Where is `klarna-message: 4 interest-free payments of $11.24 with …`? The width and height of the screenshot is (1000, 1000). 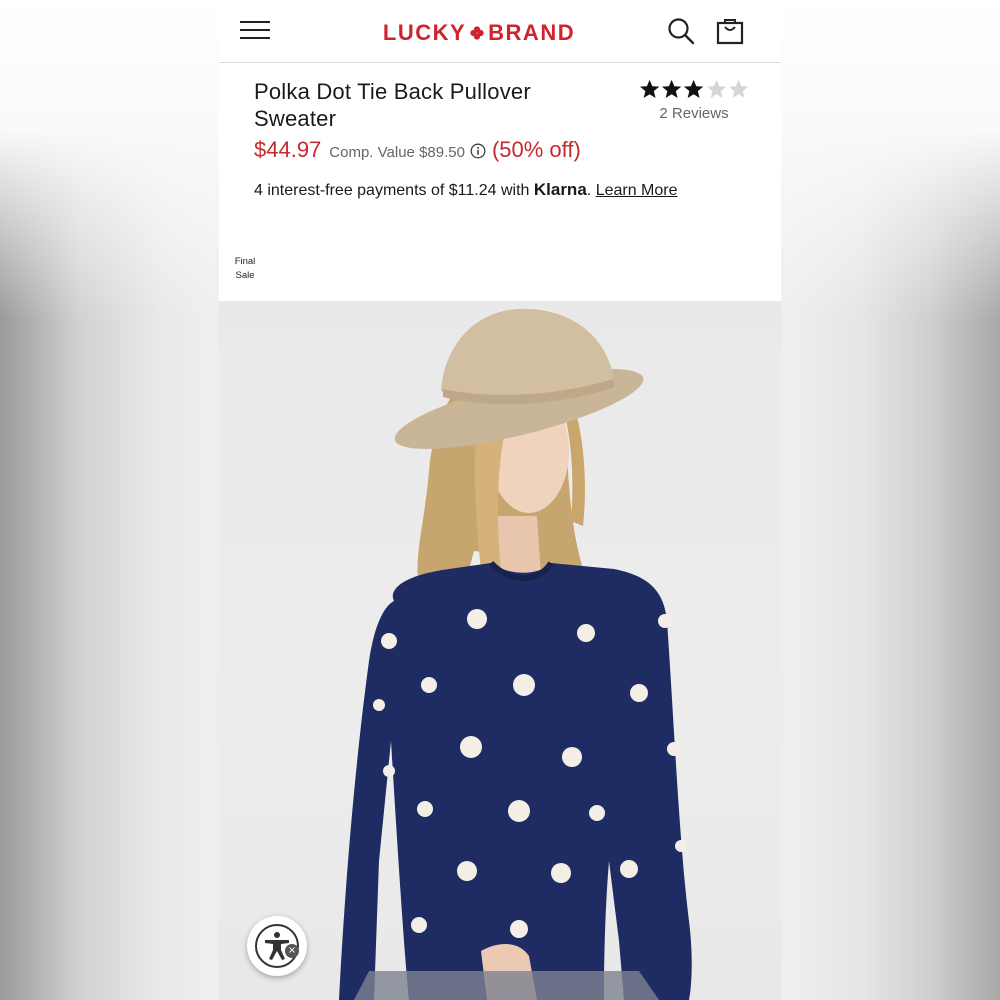
klarna-message: 4 interest-free payments of $11.24 with … is located at coordinates (466, 190).